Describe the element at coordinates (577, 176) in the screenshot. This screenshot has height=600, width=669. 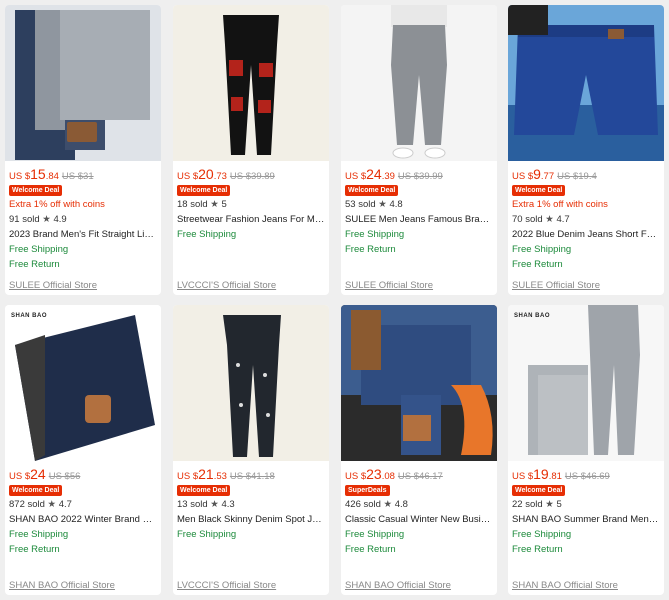
I see `original-price: US $19.4` at that location.